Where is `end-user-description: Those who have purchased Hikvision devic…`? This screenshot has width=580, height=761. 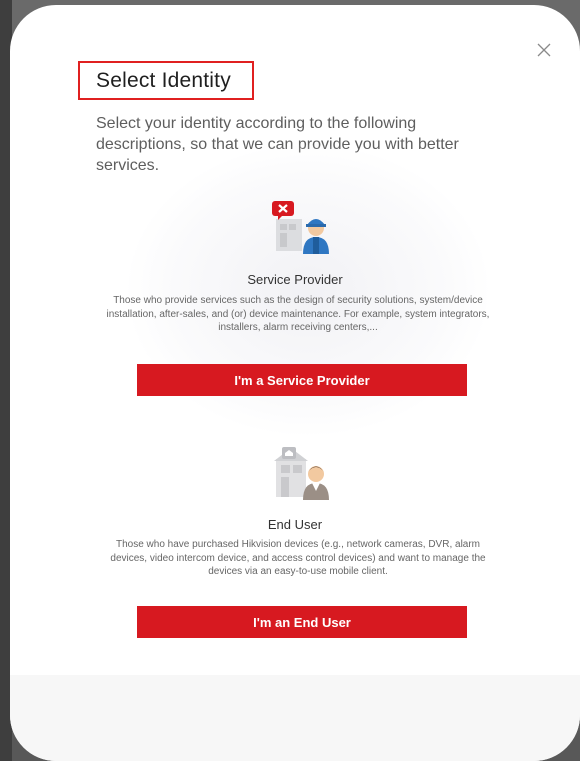 end-user-description: Those who have purchased Hikvision devic… is located at coordinates (298, 558).